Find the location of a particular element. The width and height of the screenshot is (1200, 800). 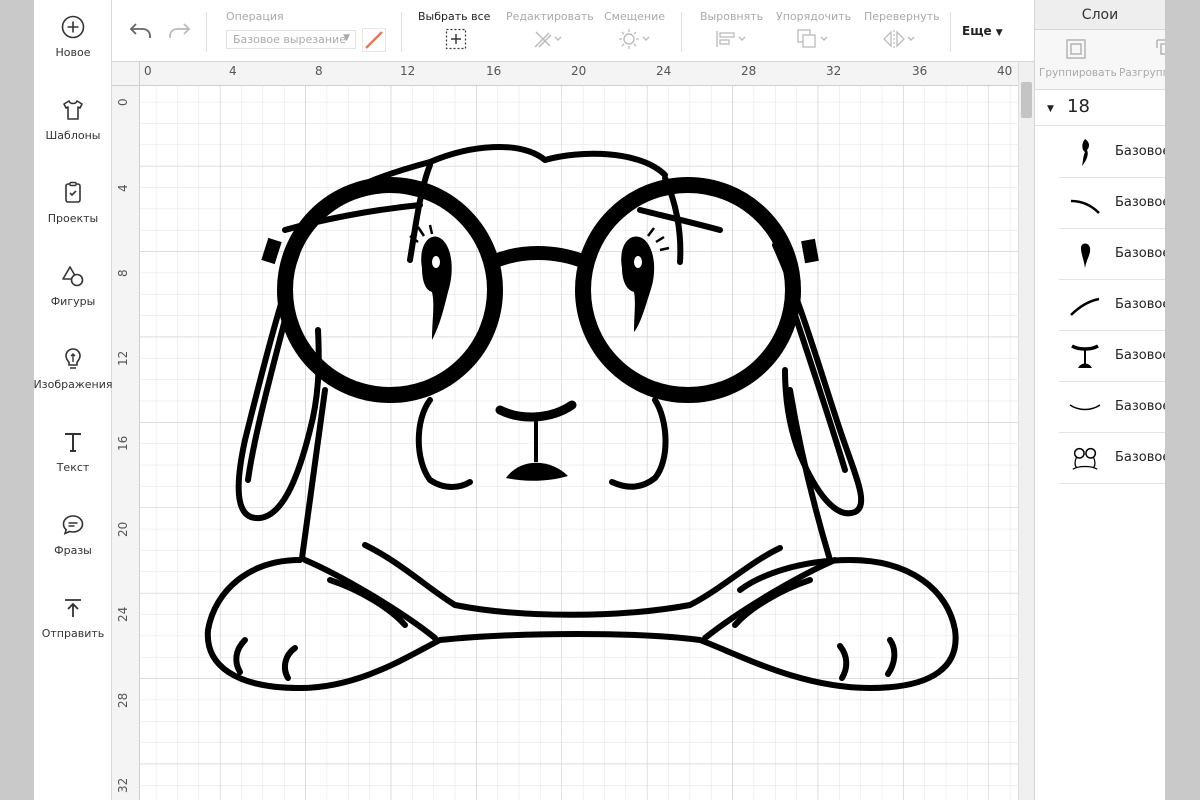

ruler-label: 36 is located at coordinates (920, 71).